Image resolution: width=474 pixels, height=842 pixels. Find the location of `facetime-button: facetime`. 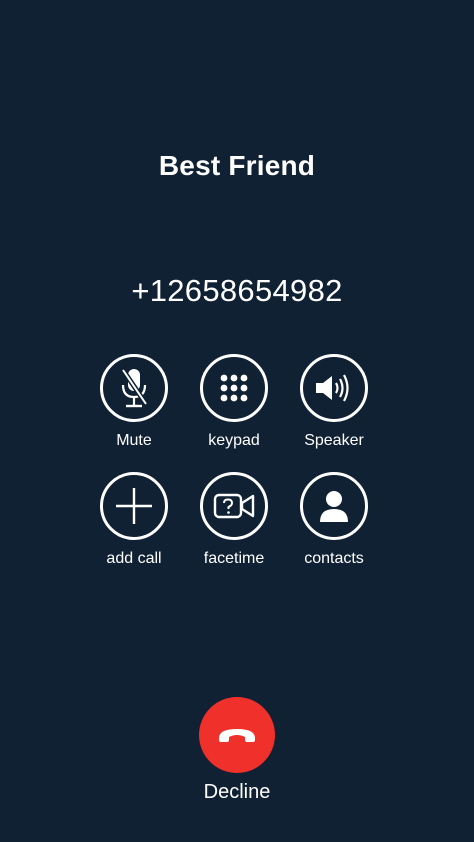

facetime-button: facetime is located at coordinates (234, 520).